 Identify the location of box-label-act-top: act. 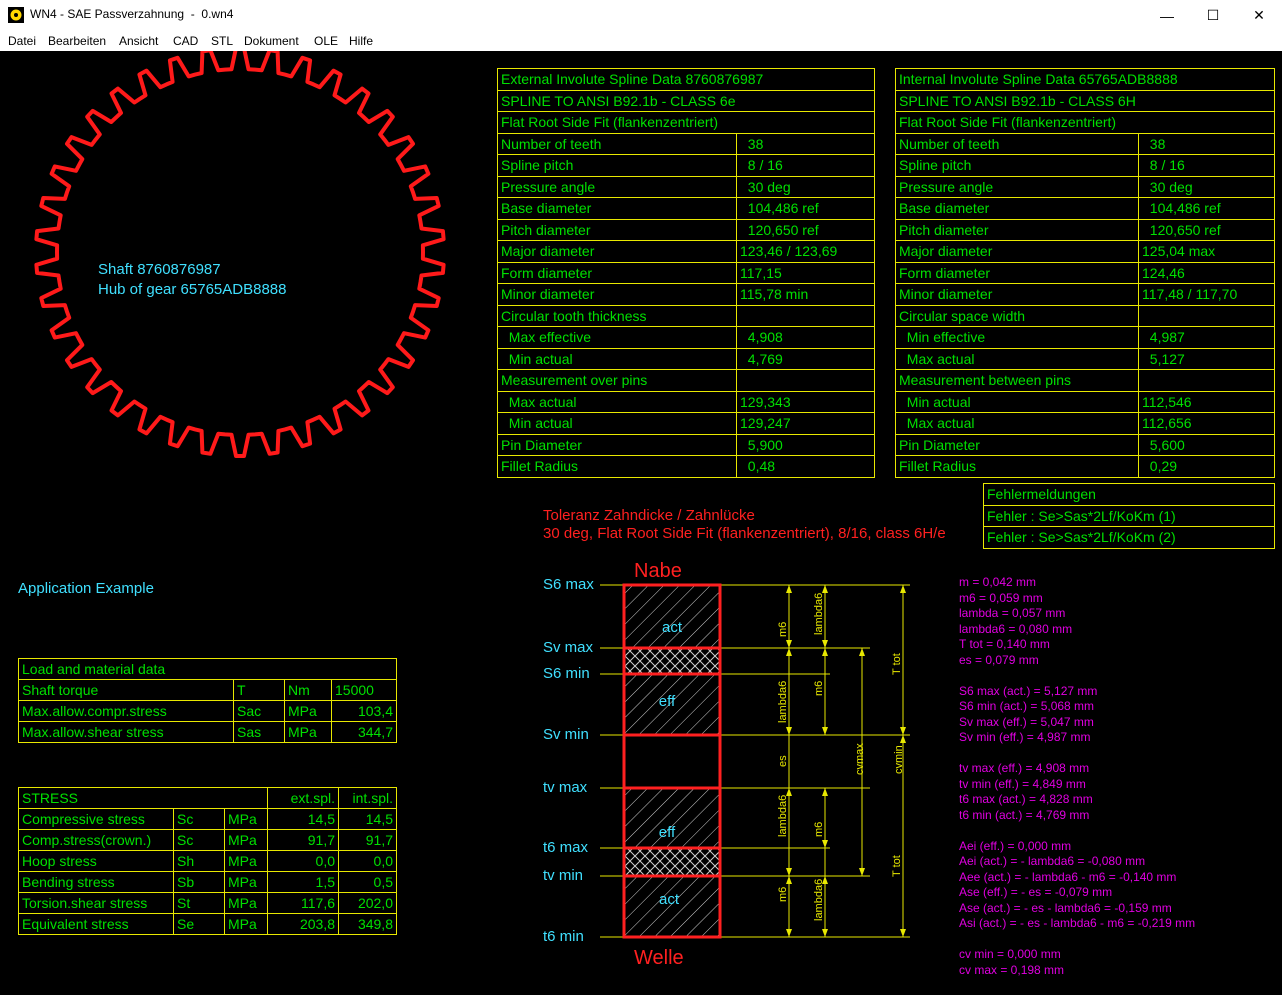
(672, 627).